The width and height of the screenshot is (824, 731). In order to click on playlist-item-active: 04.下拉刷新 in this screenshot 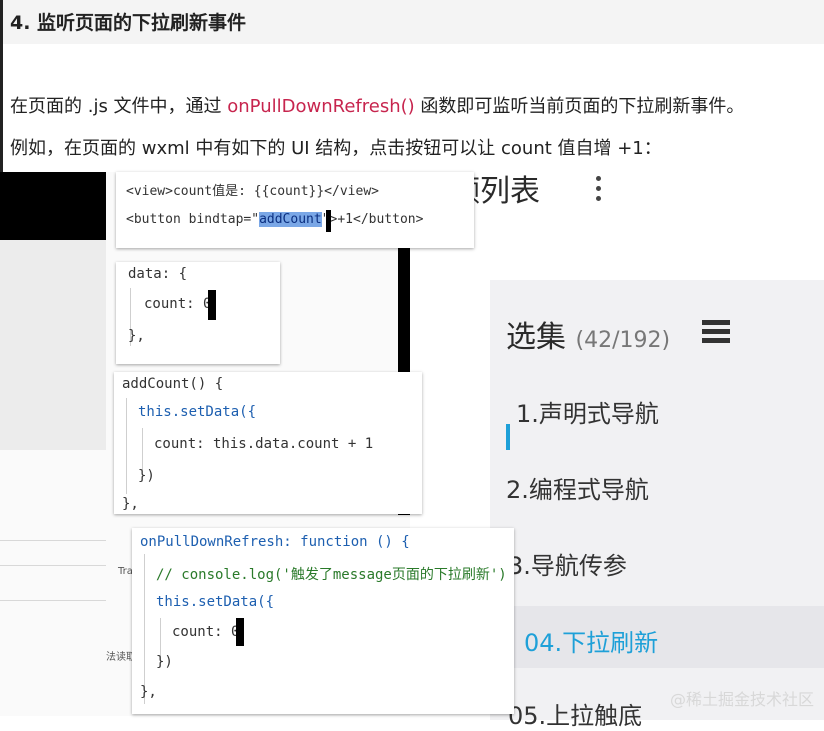, I will do `click(591, 640)`.